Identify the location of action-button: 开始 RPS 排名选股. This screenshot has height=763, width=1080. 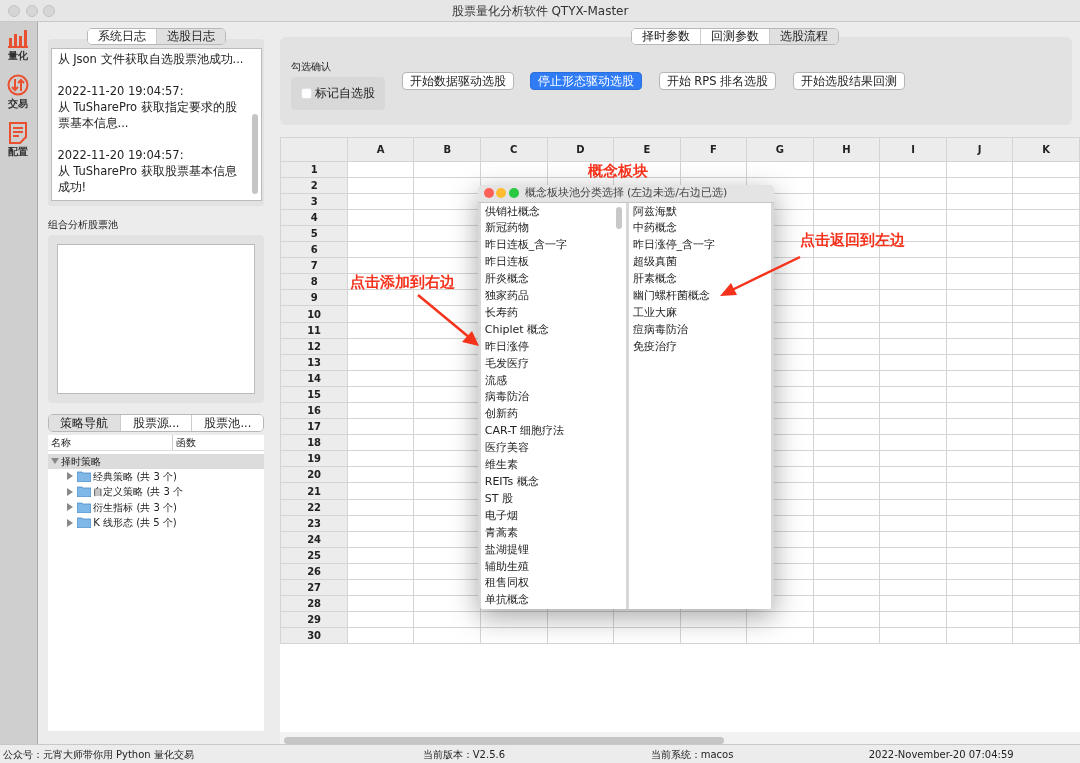
(717, 80).